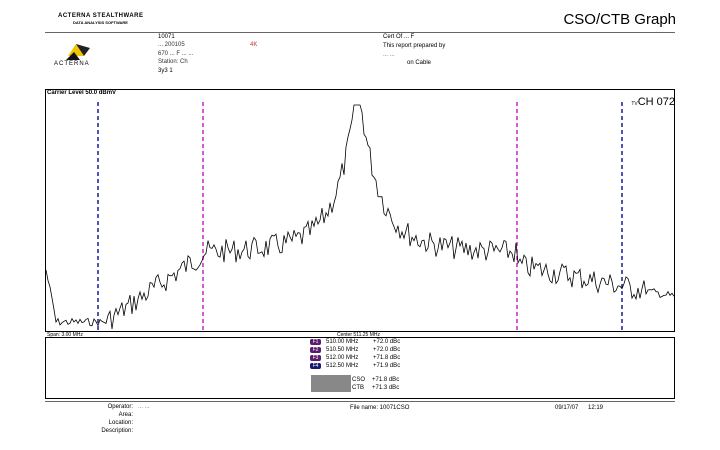  What do you see at coordinates (358, 388) in the screenshot?
I see `ctb-label: CTB` at bounding box center [358, 388].